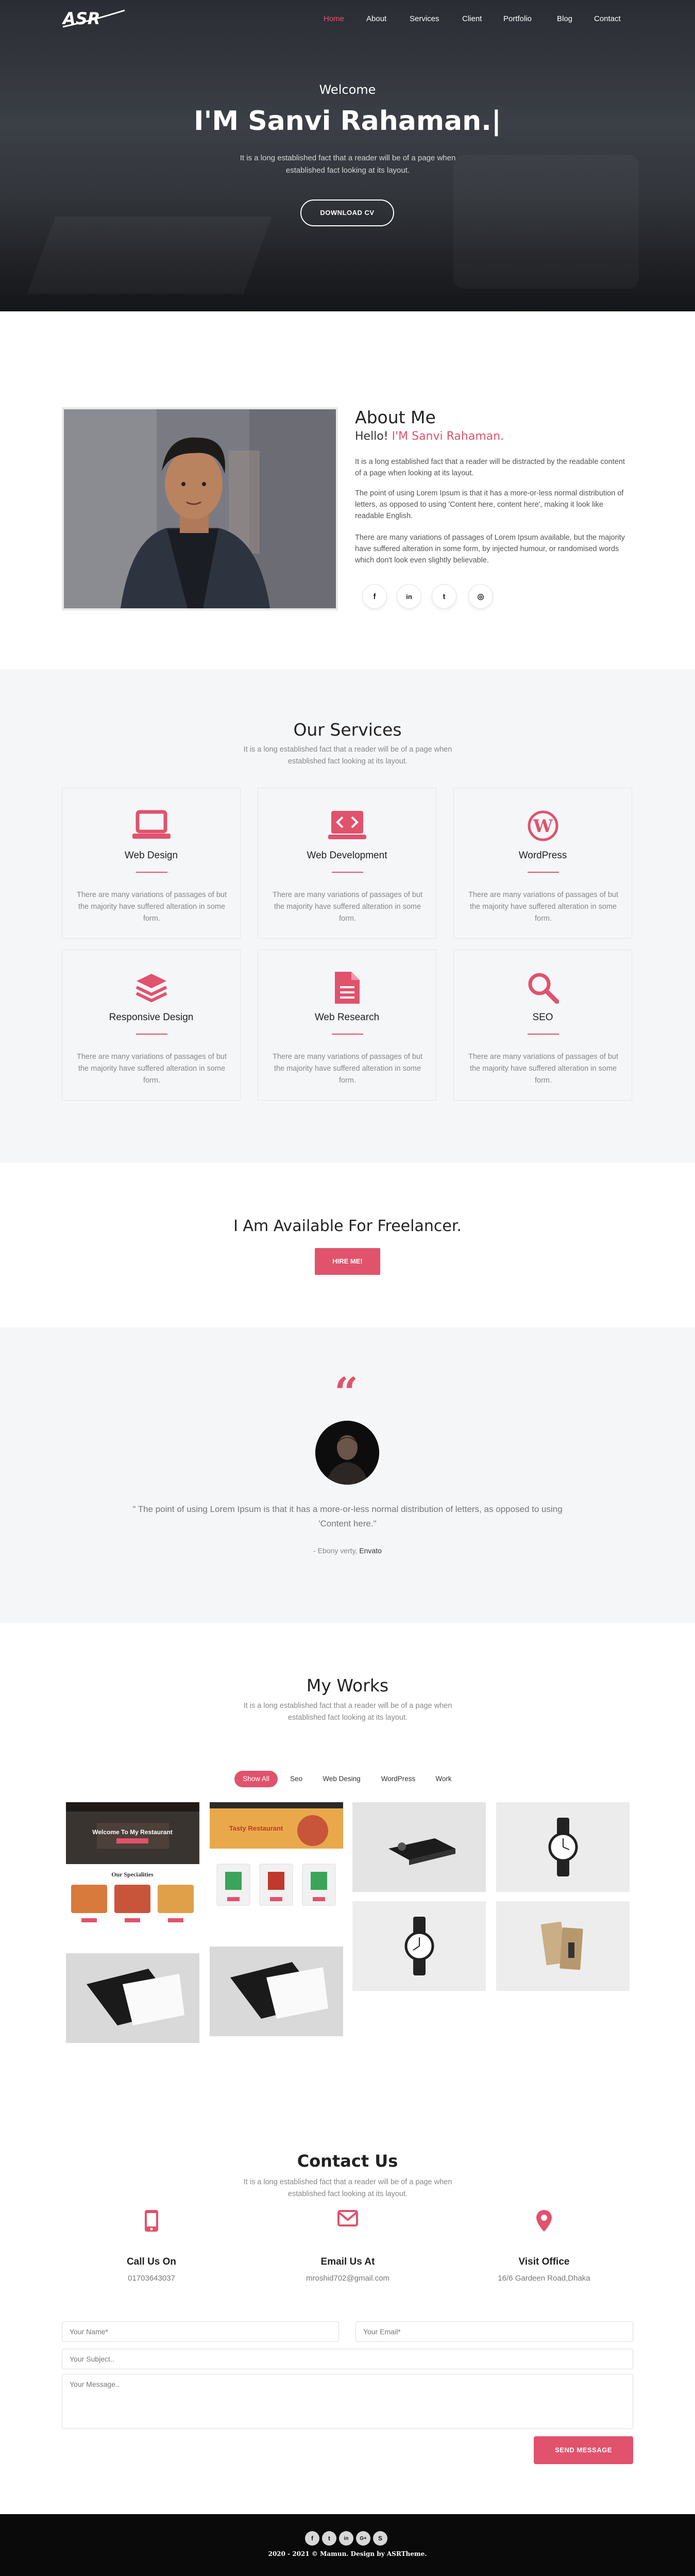 The image size is (695, 2576). I want to click on skype-icon: S, so click(380, 2539).